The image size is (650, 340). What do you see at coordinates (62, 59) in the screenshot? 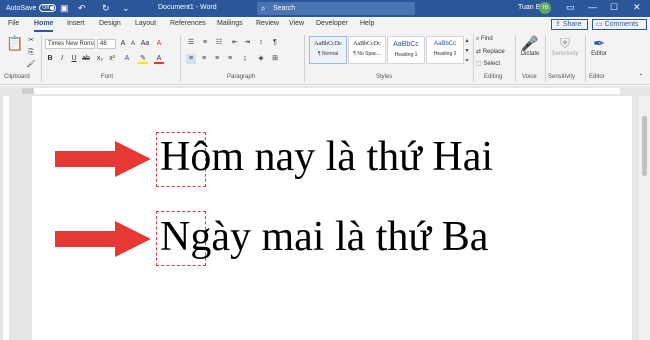
I see `italic-button: I` at bounding box center [62, 59].